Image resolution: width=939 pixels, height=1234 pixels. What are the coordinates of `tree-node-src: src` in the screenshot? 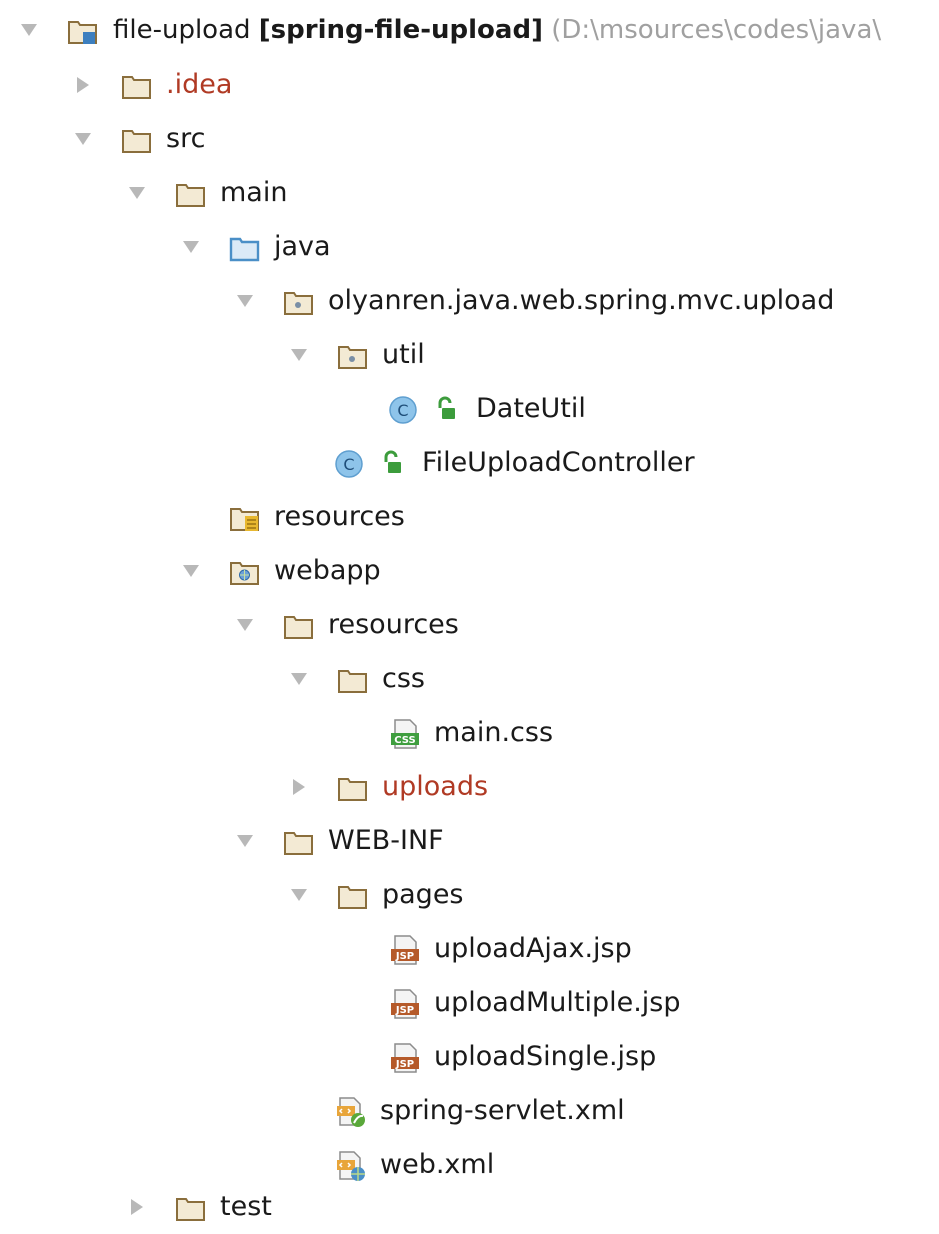 It's located at (469, 139).